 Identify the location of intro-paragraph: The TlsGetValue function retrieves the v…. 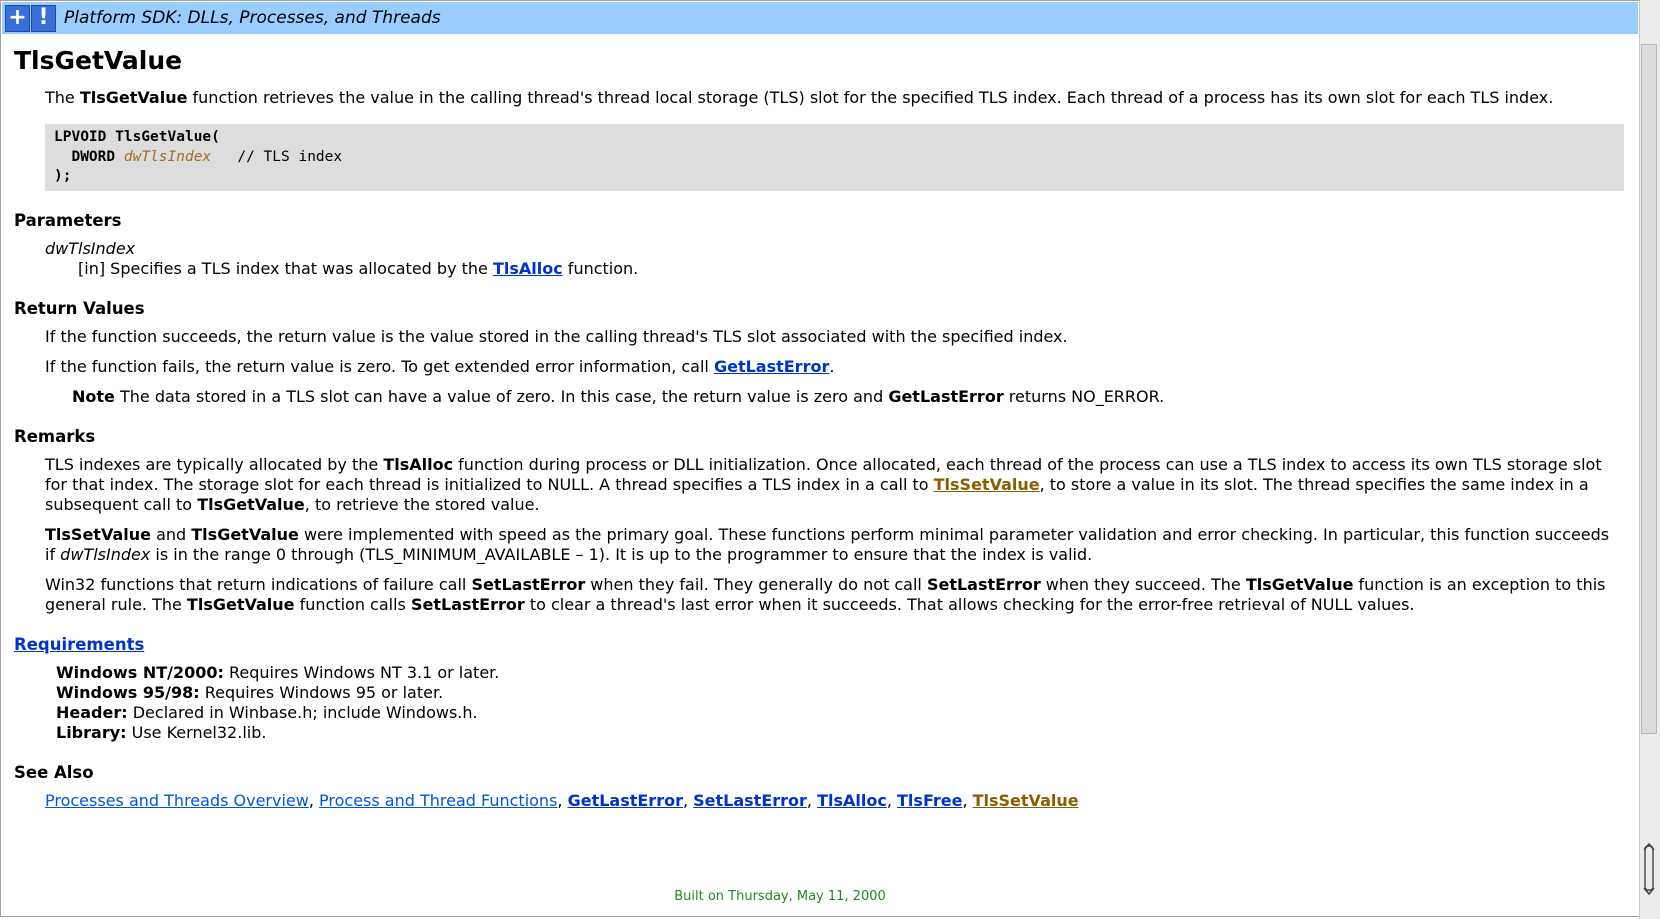
(834, 98).